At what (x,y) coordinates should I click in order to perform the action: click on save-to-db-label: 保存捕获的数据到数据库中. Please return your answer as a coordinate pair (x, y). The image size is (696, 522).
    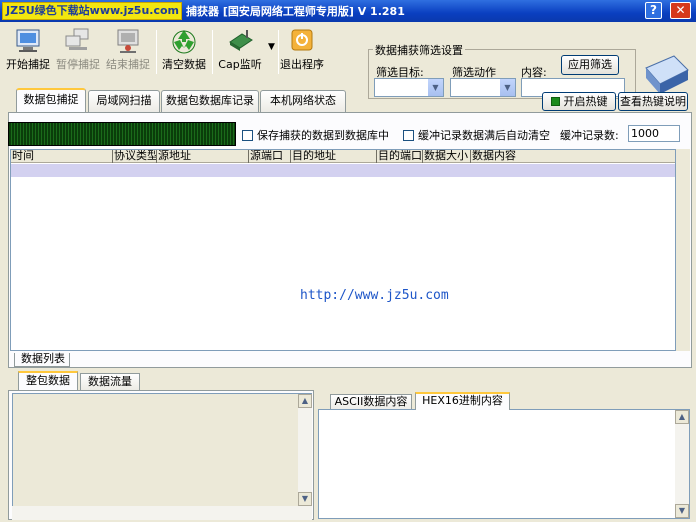
    Looking at the image, I should click on (323, 135).